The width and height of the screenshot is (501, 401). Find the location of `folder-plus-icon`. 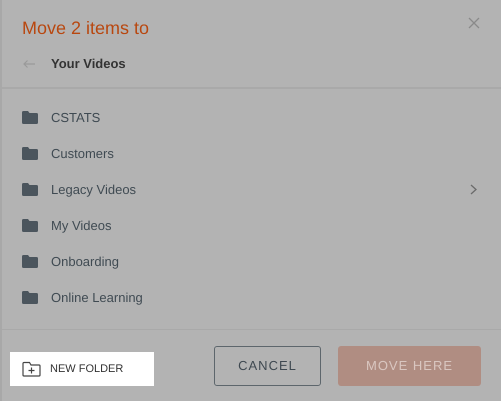

folder-plus-icon is located at coordinates (31, 368).